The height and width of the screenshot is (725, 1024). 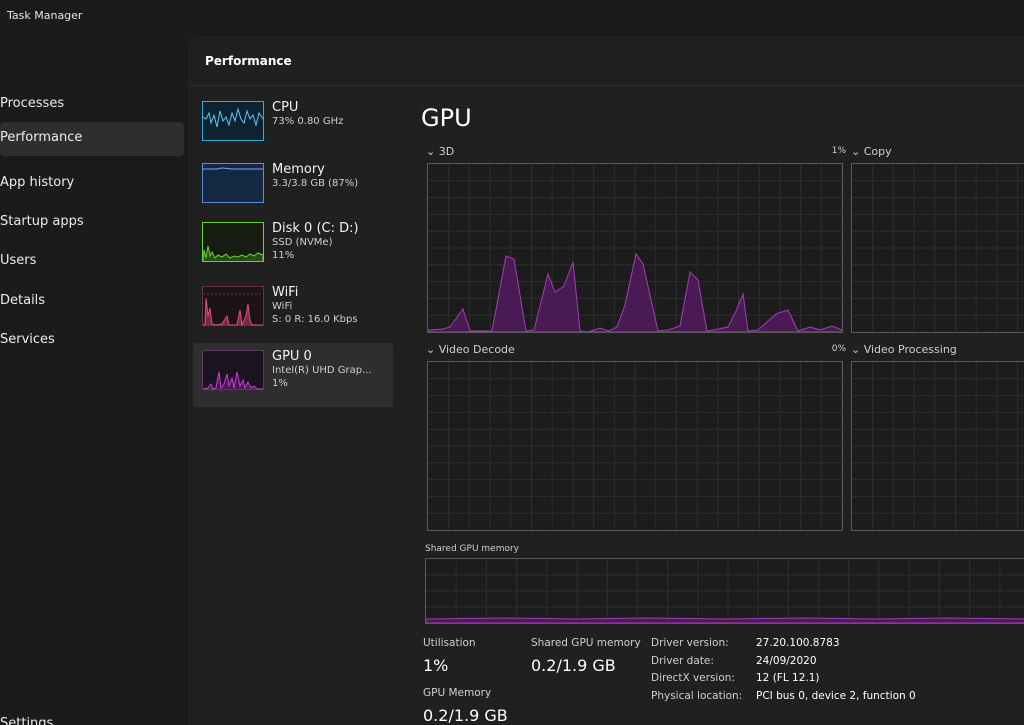 I want to click on cpu-thumbnail-graph, so click(x=233, y=121).